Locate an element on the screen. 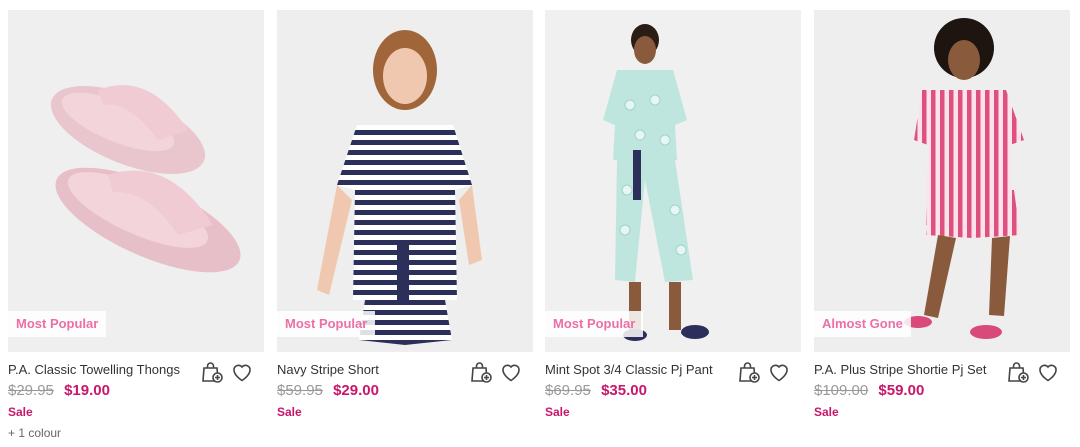 Image resolution: width=1080 pixels, height=447 pixels. original-price: $59.95 is located at coordinates (300, 390).